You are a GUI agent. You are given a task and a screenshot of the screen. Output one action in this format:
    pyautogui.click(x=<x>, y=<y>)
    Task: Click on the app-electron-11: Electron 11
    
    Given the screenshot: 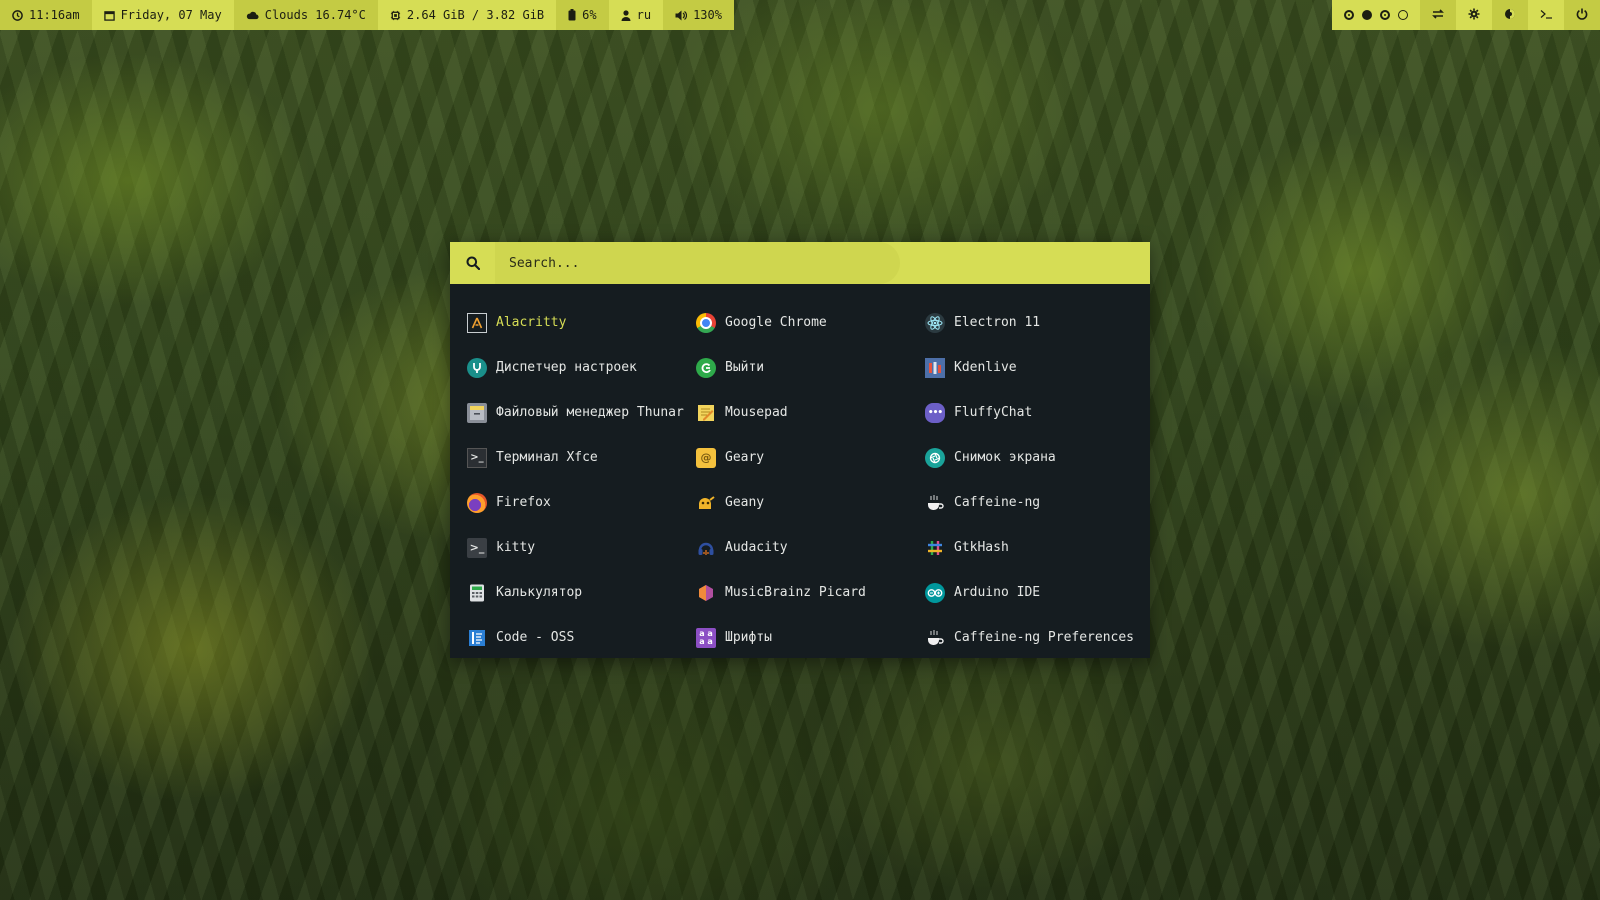 What is the action you would take?
    pyautogui.click(x=1039, y=322)
    